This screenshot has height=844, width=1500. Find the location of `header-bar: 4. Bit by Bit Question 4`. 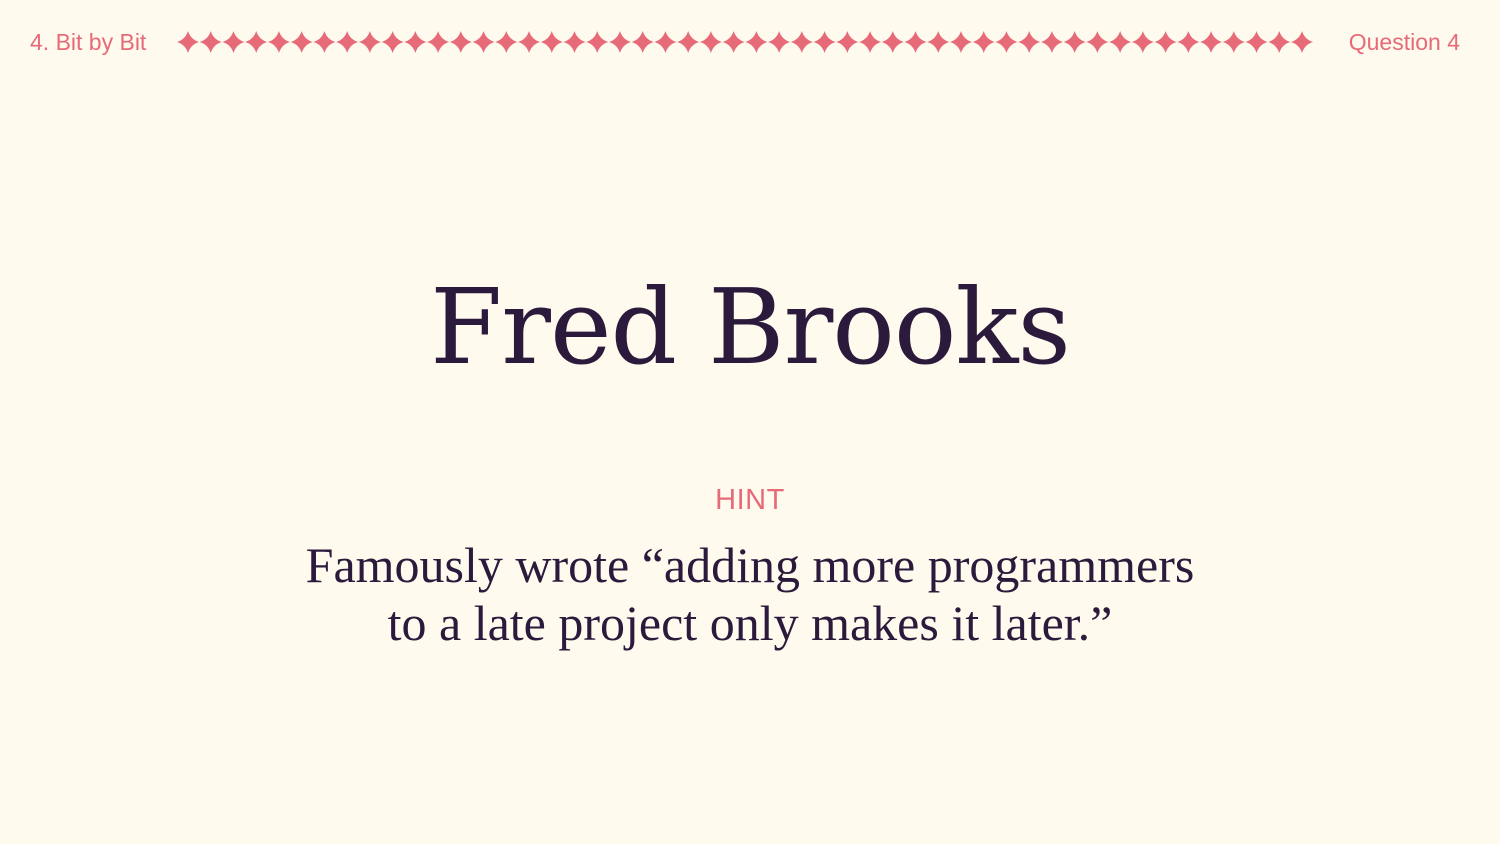

header-bar: 4. Bit by Bit Question 4 is located at coordinates (750, 42).